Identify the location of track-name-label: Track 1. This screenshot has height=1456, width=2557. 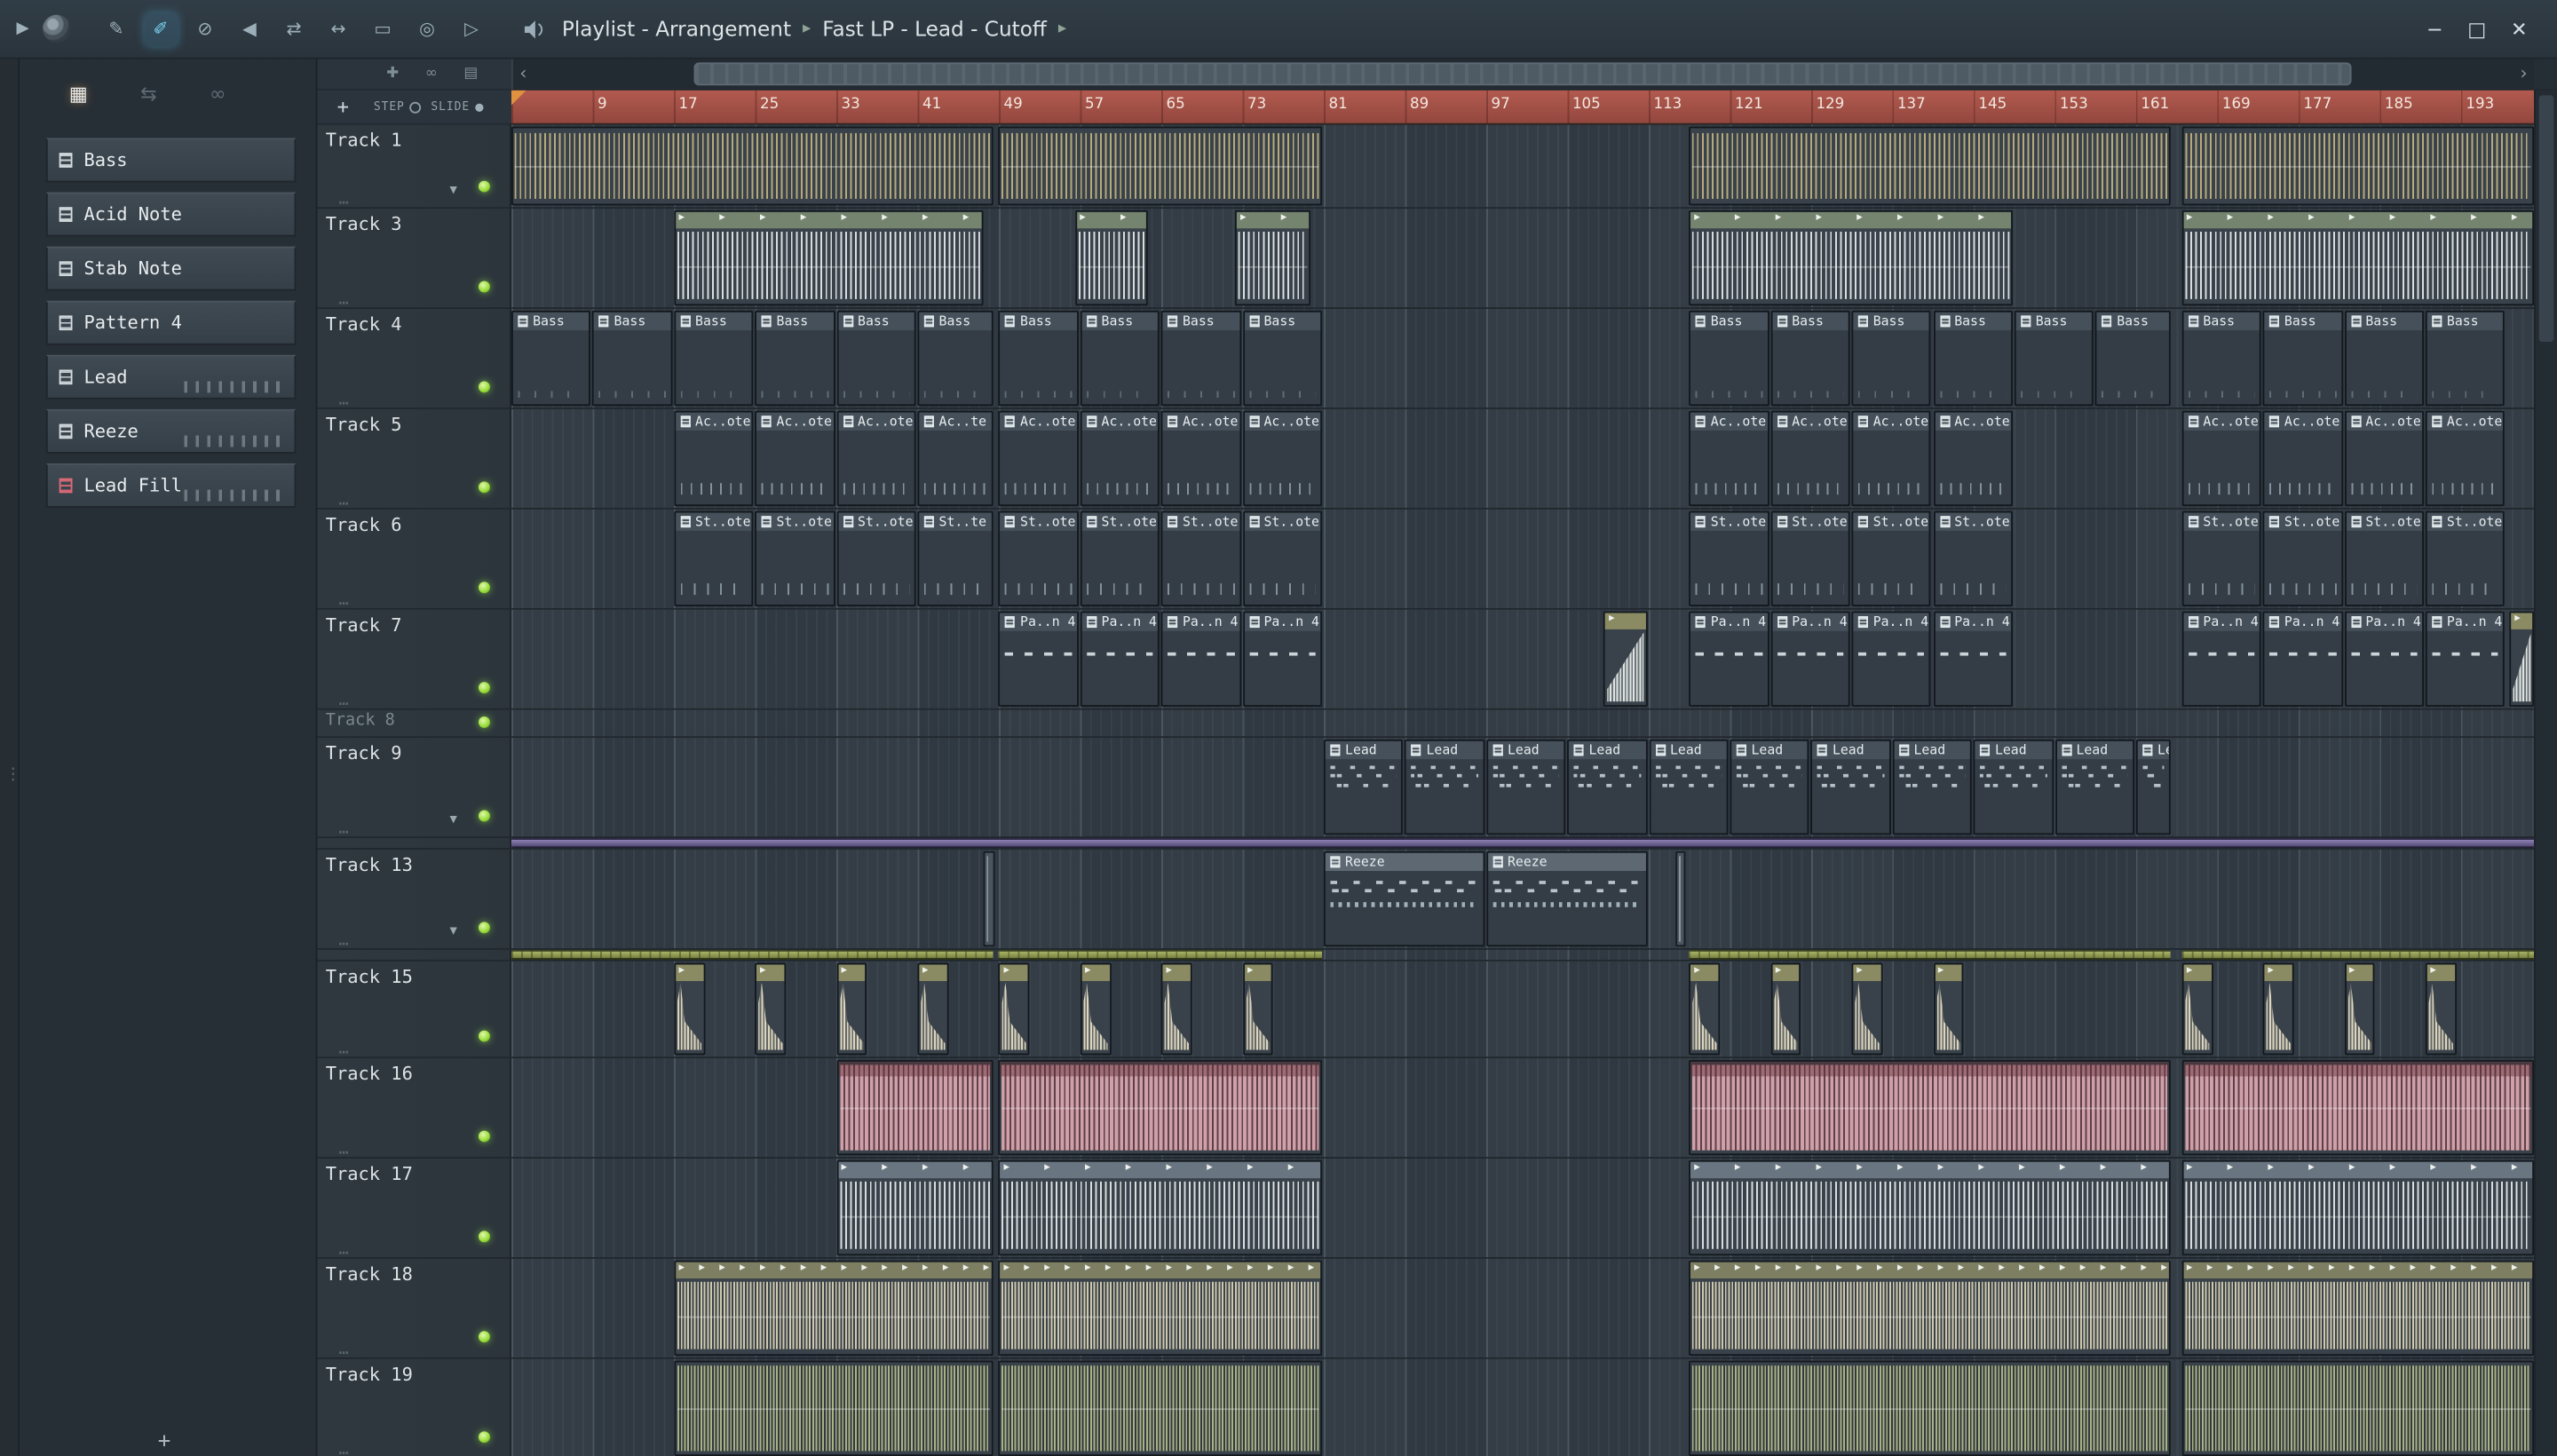
(364, 140).